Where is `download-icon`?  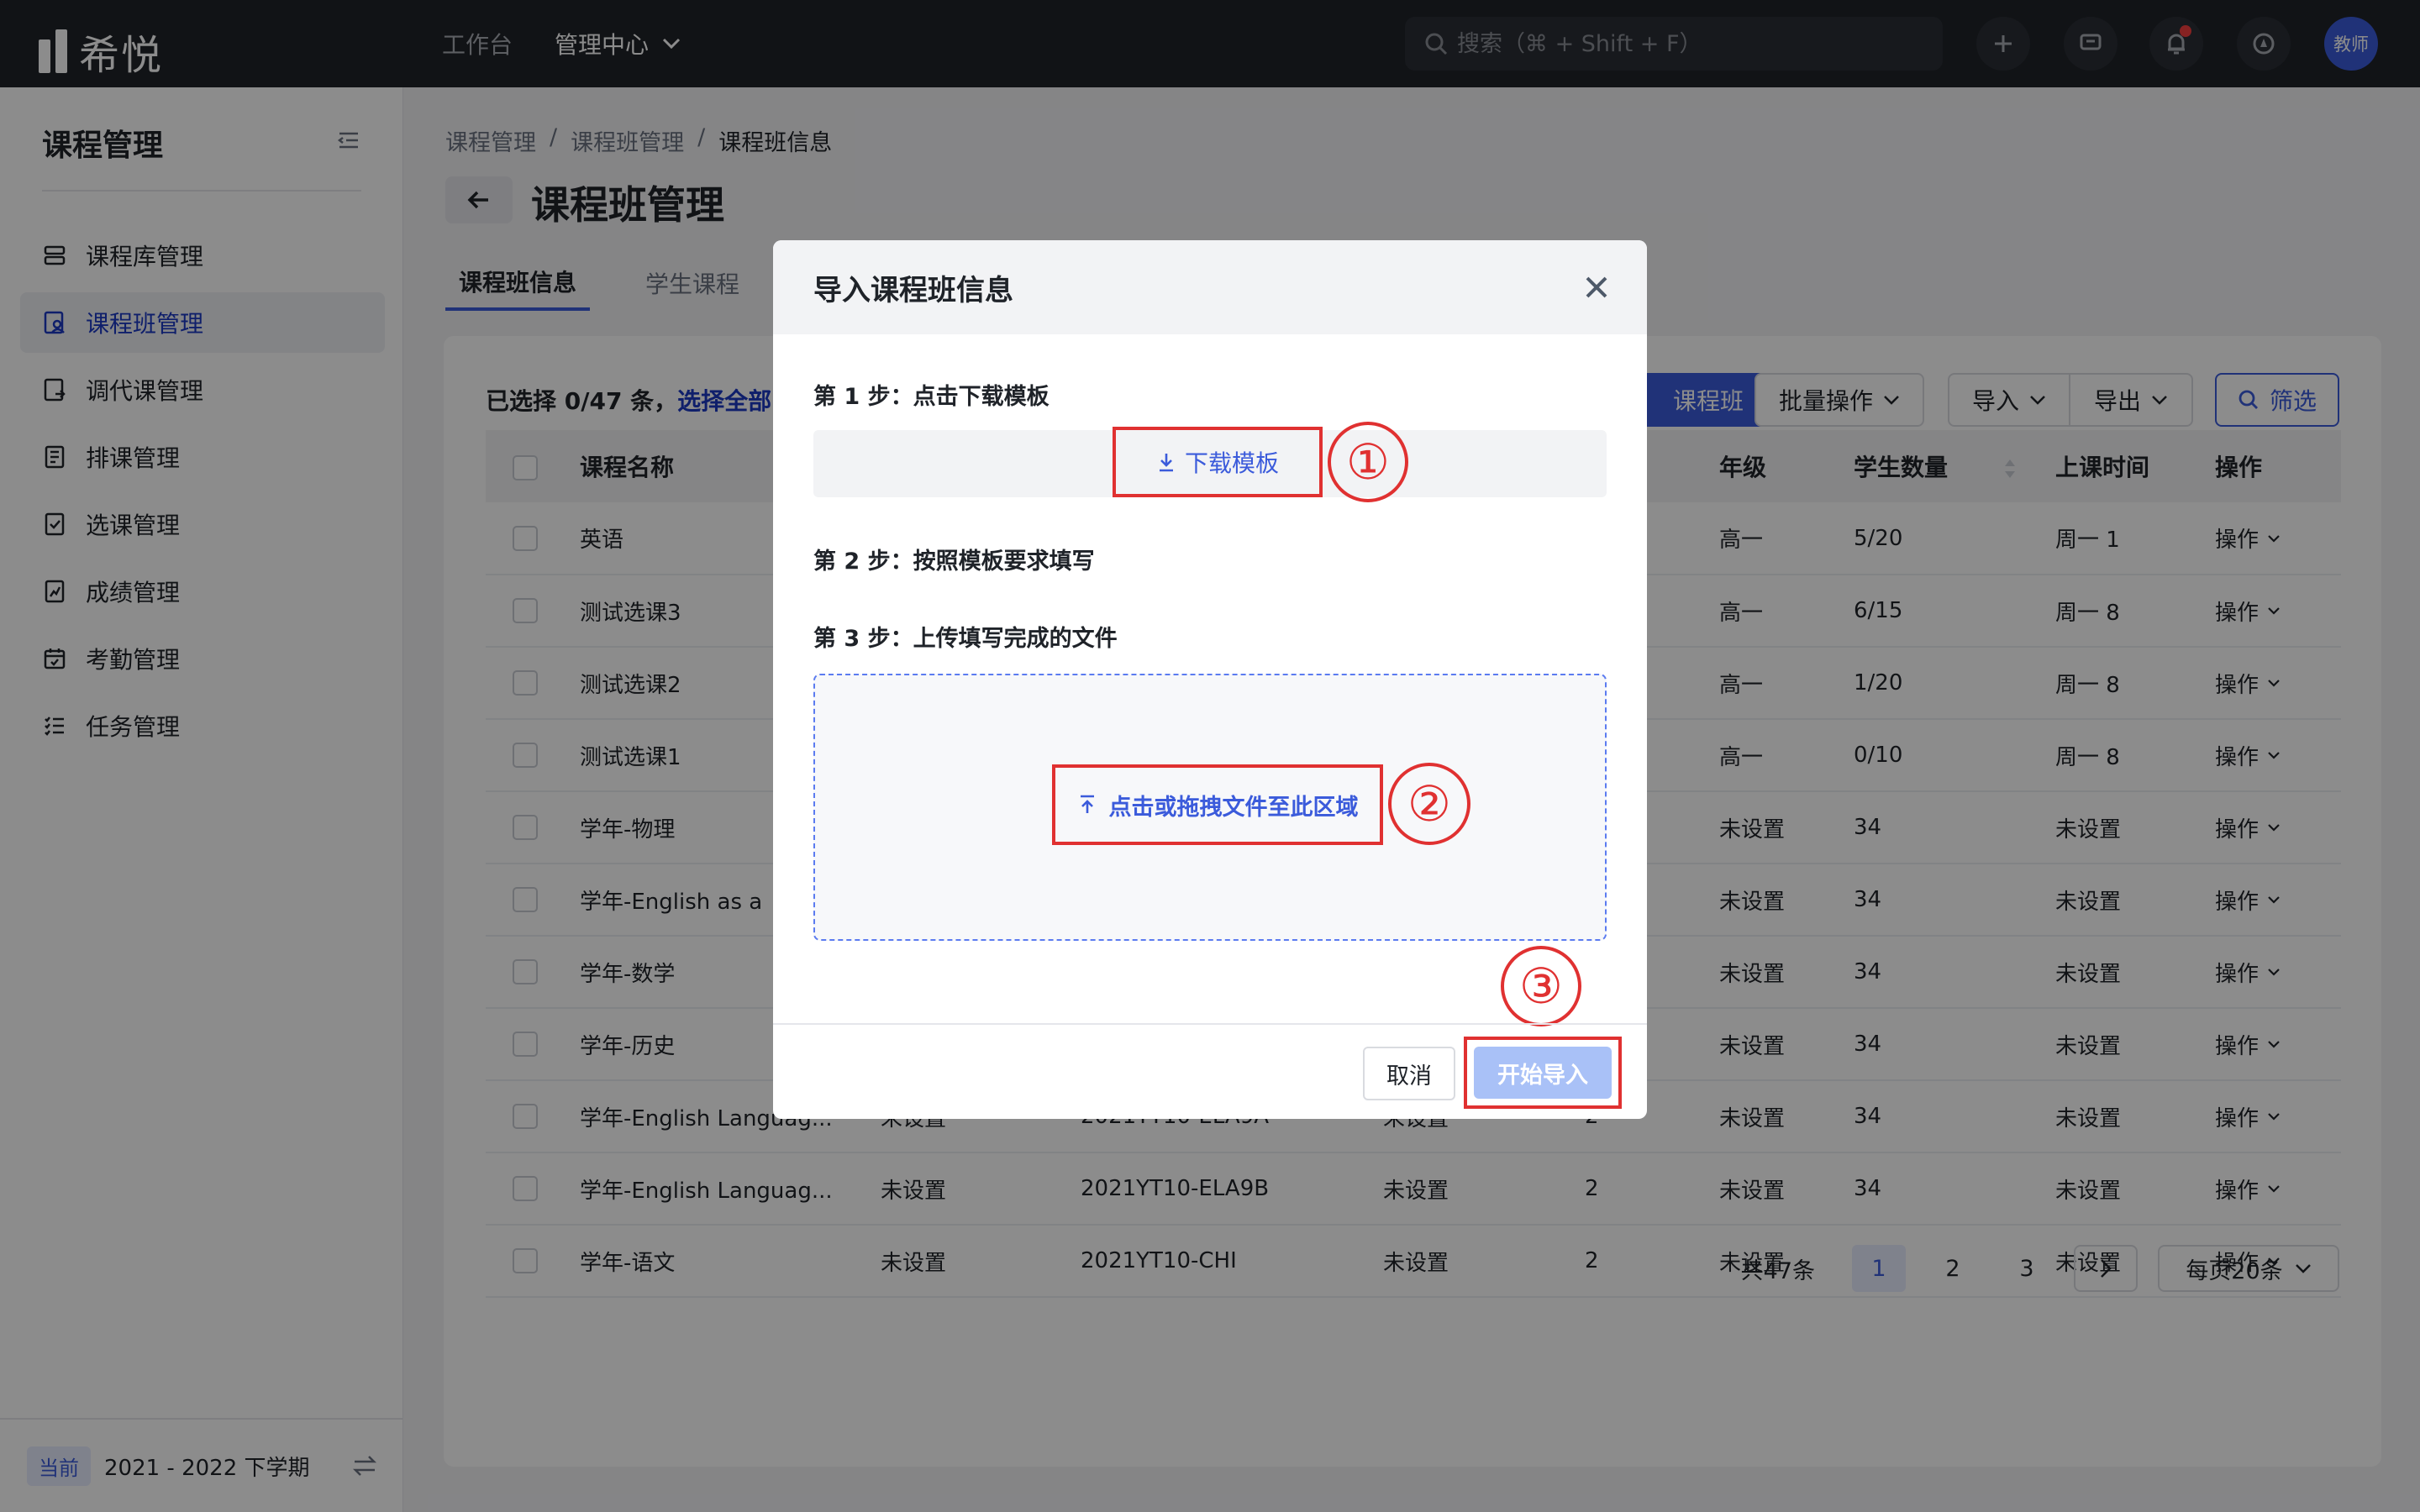 download-icon is located at coordinates (1166, 463).